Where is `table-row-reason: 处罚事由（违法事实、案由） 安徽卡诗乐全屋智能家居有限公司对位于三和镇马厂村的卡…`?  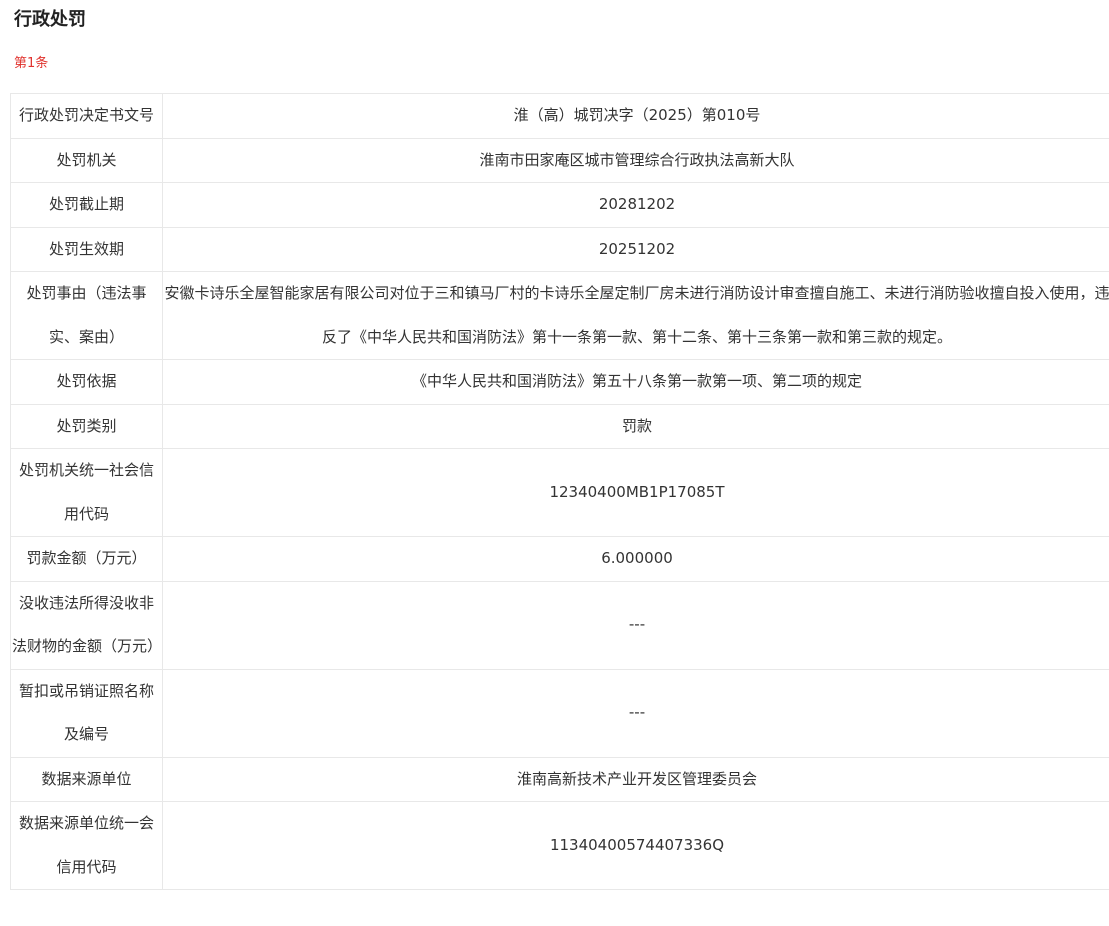
table-row-reason: 处罚事由（违法事实、案由） 安徽卡诗乐全屋智能家居有限公司对位于三和镇马厂村的卡… is located at coordinates (559, 315).